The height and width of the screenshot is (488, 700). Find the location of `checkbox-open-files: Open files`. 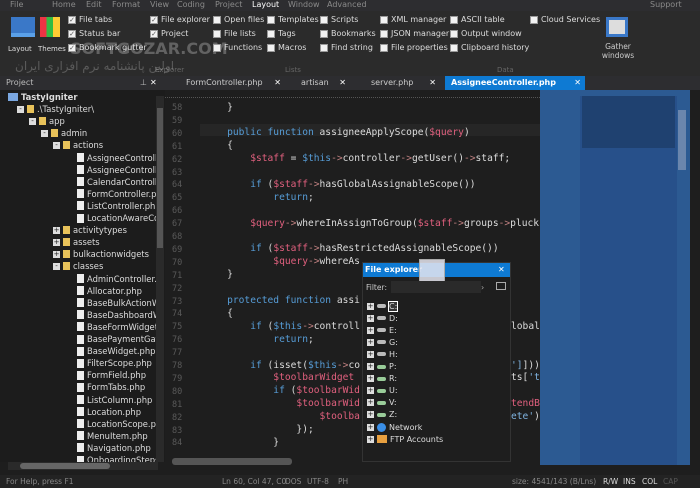

checkbox-open-files: Open files is located at coordinates (238, 19).